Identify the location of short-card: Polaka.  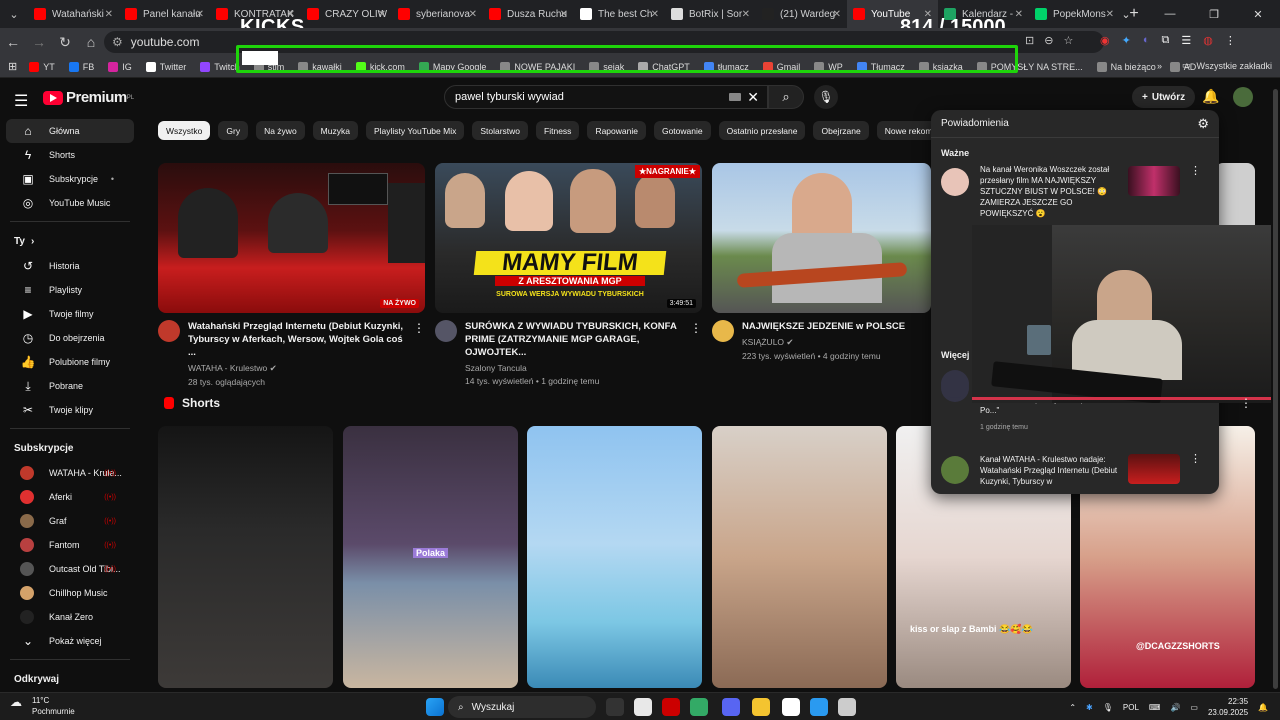
(430, 557).